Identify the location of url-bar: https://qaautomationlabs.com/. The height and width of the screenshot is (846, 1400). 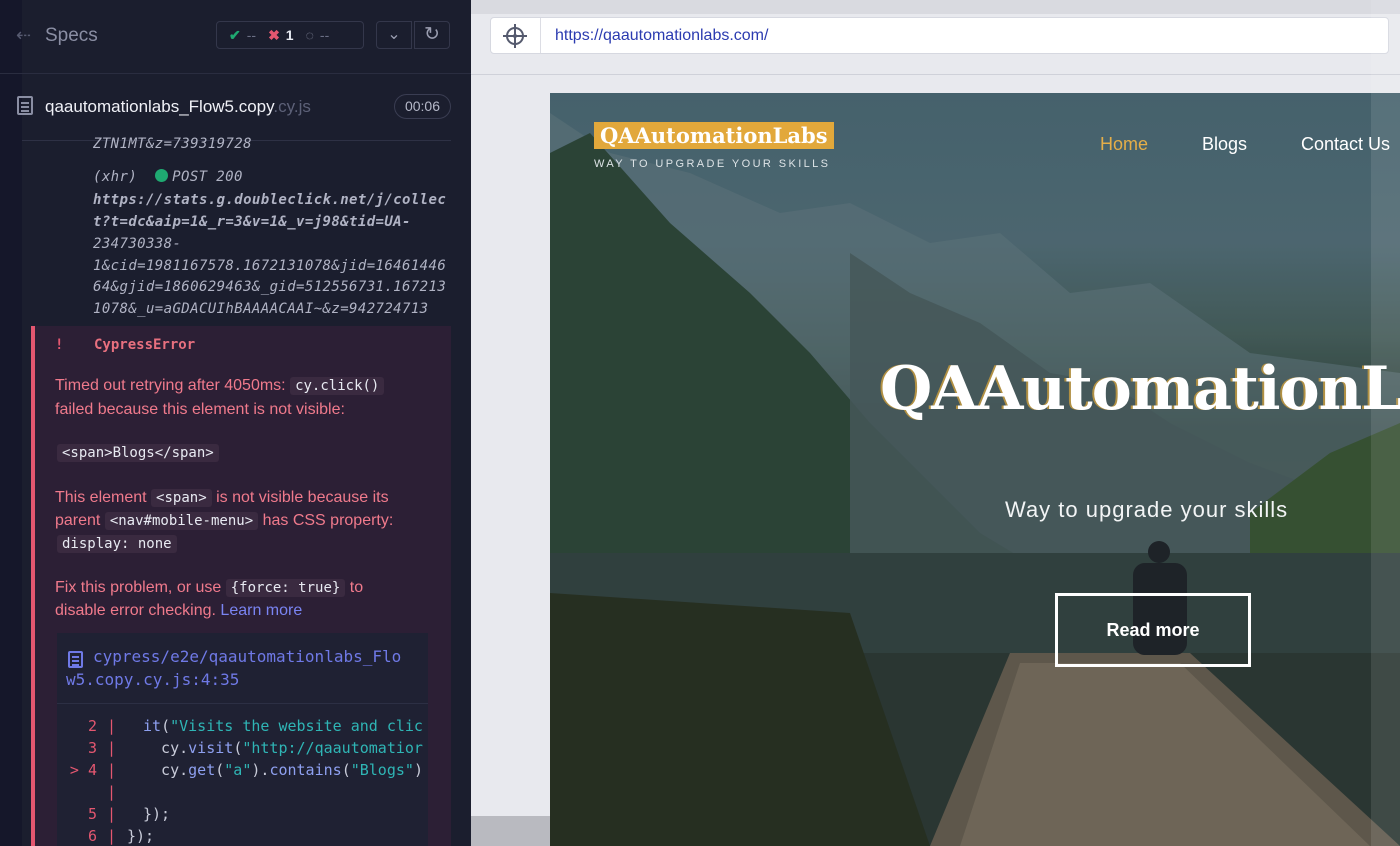
(939, 35).